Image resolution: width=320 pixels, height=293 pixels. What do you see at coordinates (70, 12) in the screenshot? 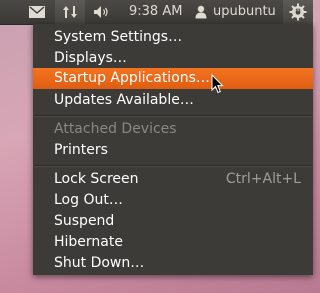
I see `network-arrows-icon` at bounding box center [70, 12].